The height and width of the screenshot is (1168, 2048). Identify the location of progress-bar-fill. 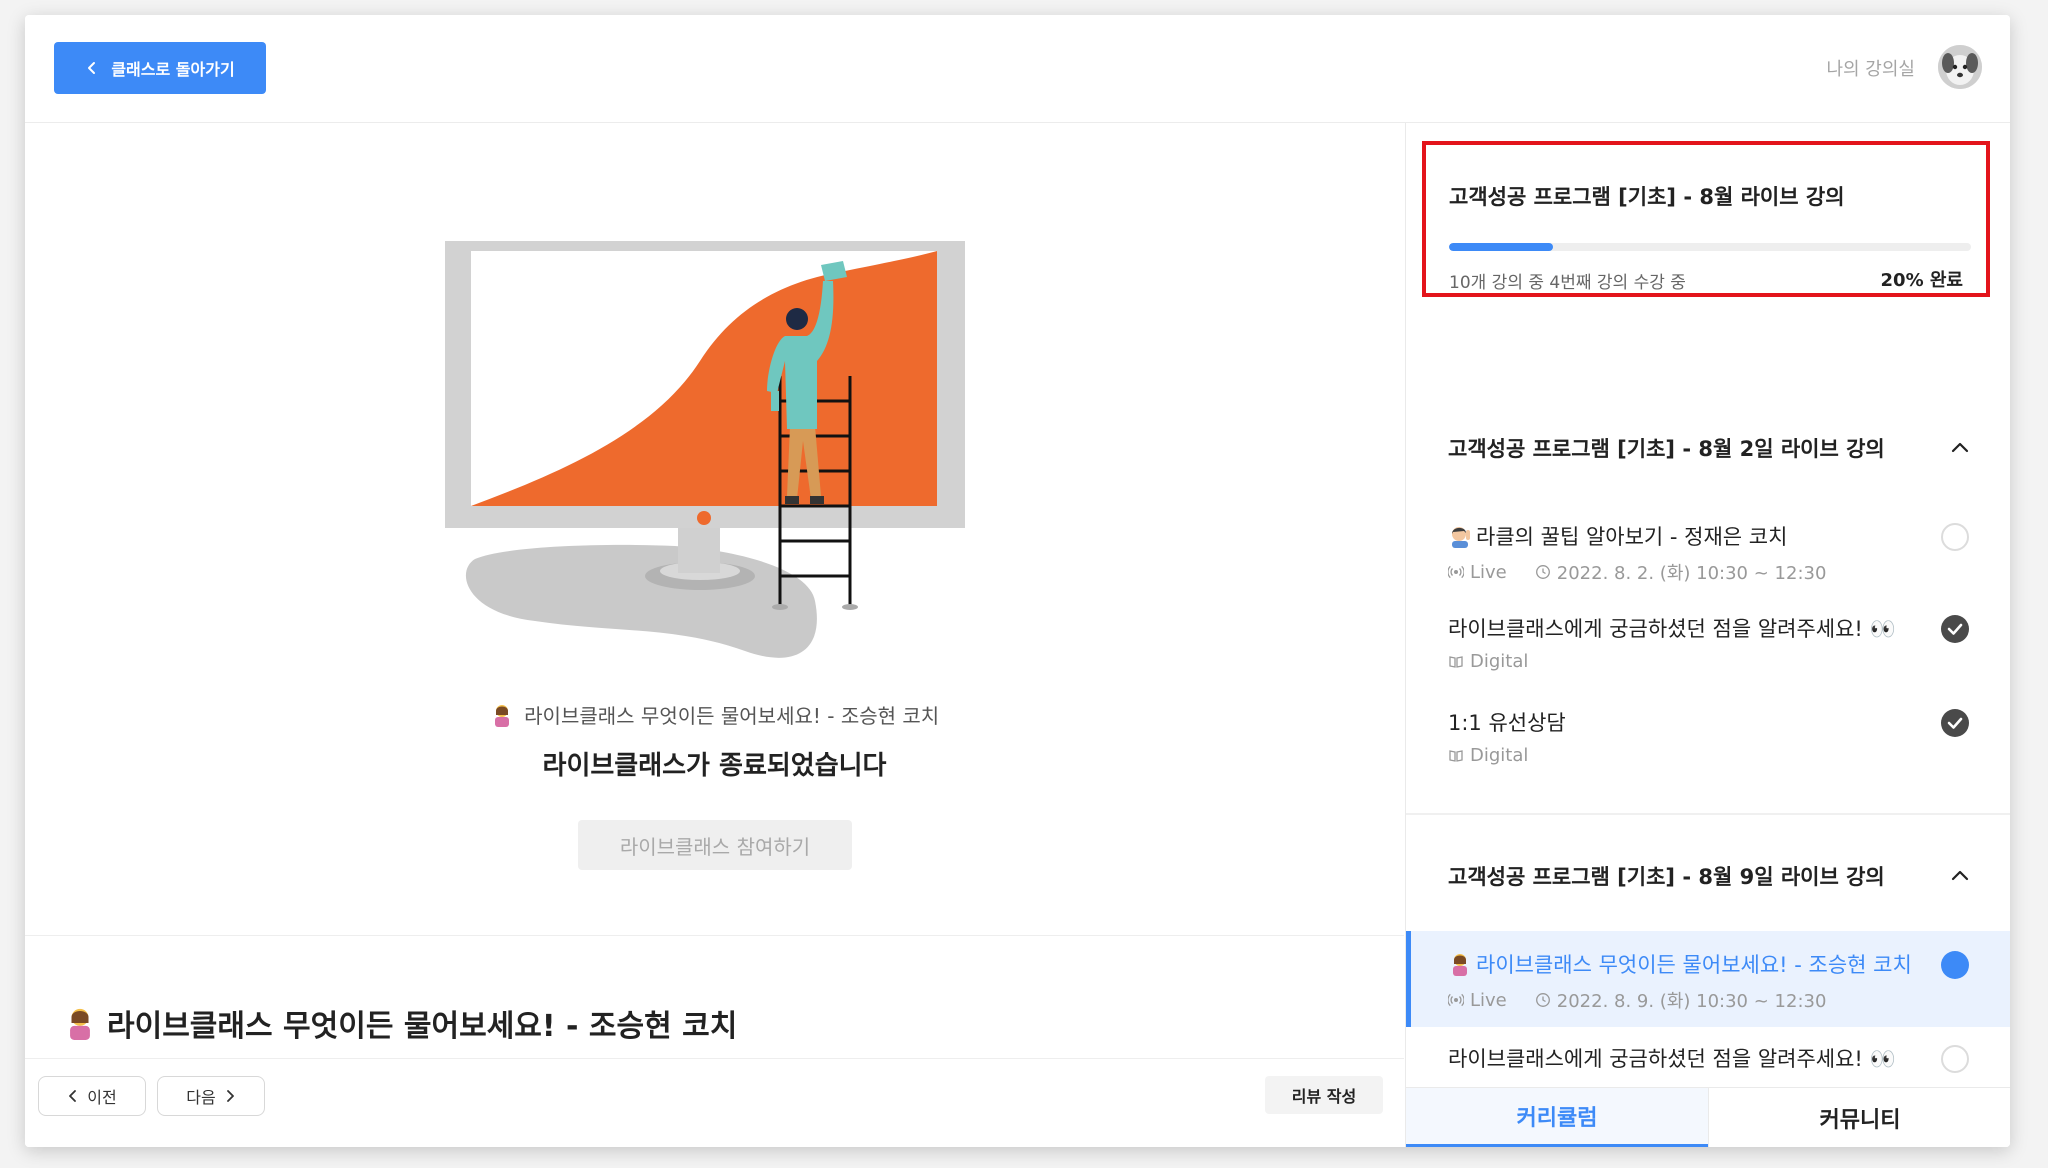
(1501, 247).